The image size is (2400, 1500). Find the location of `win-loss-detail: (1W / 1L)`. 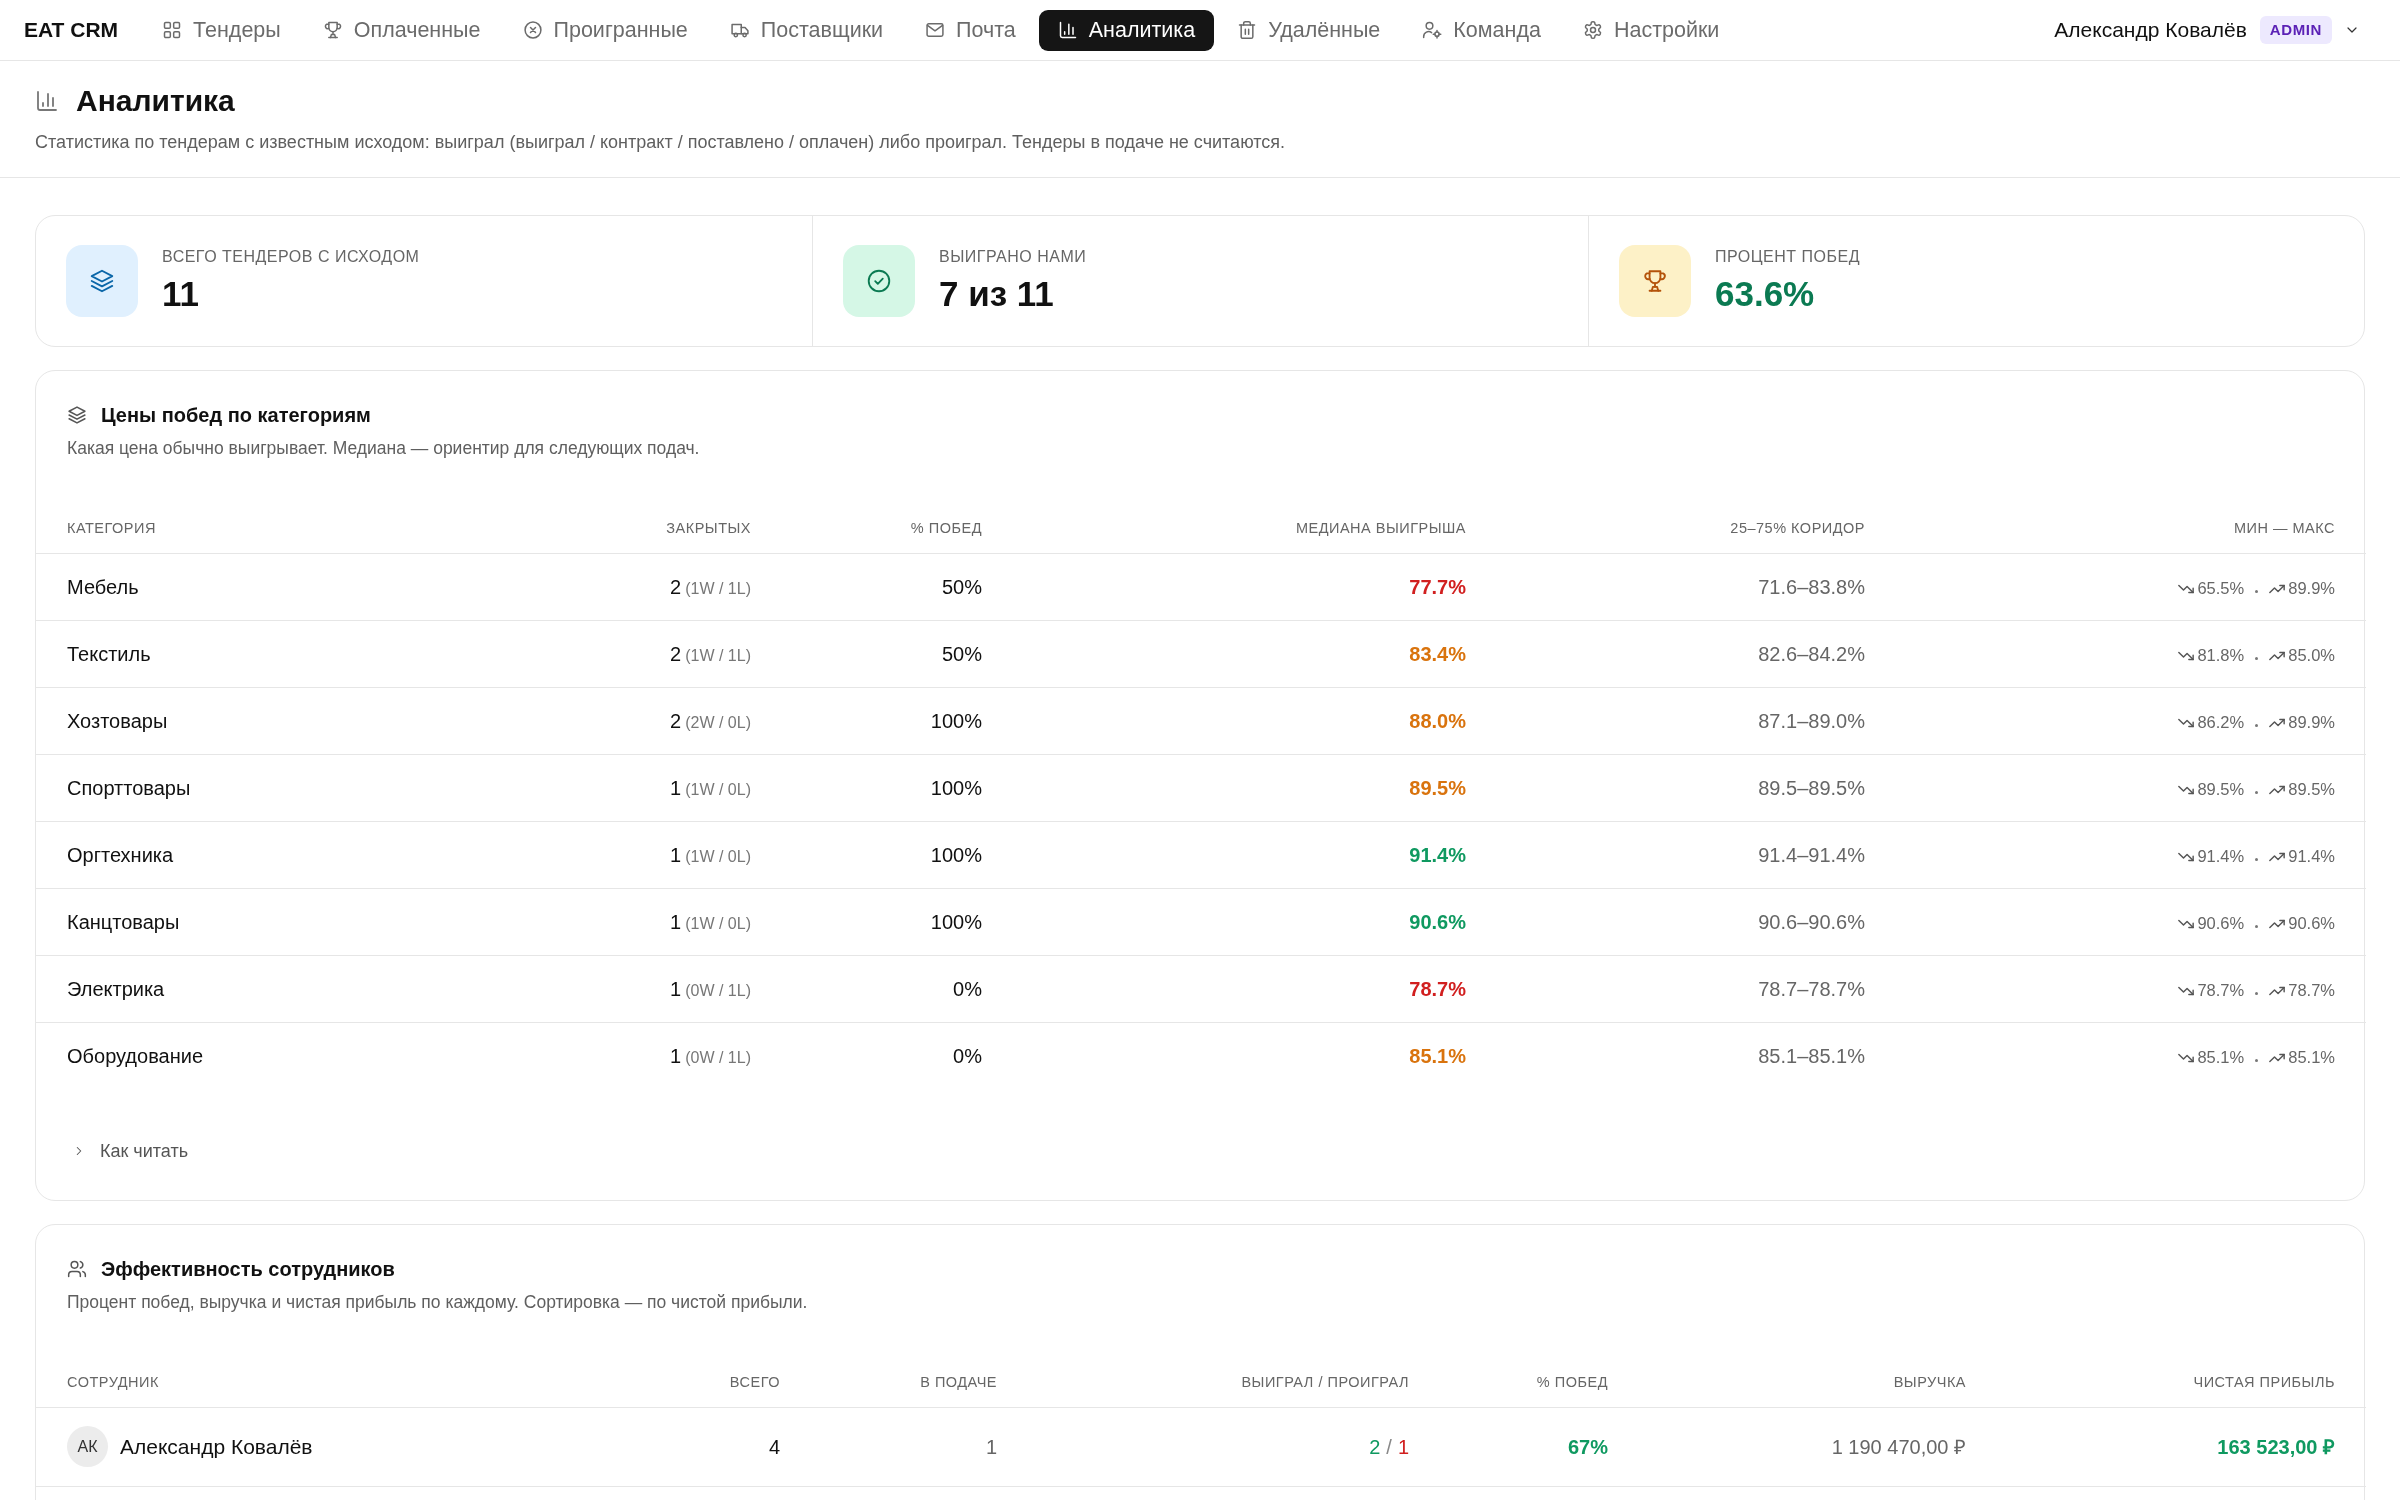

win-loss-detail: (1W / 1L) is located at coordinates (718, 588).